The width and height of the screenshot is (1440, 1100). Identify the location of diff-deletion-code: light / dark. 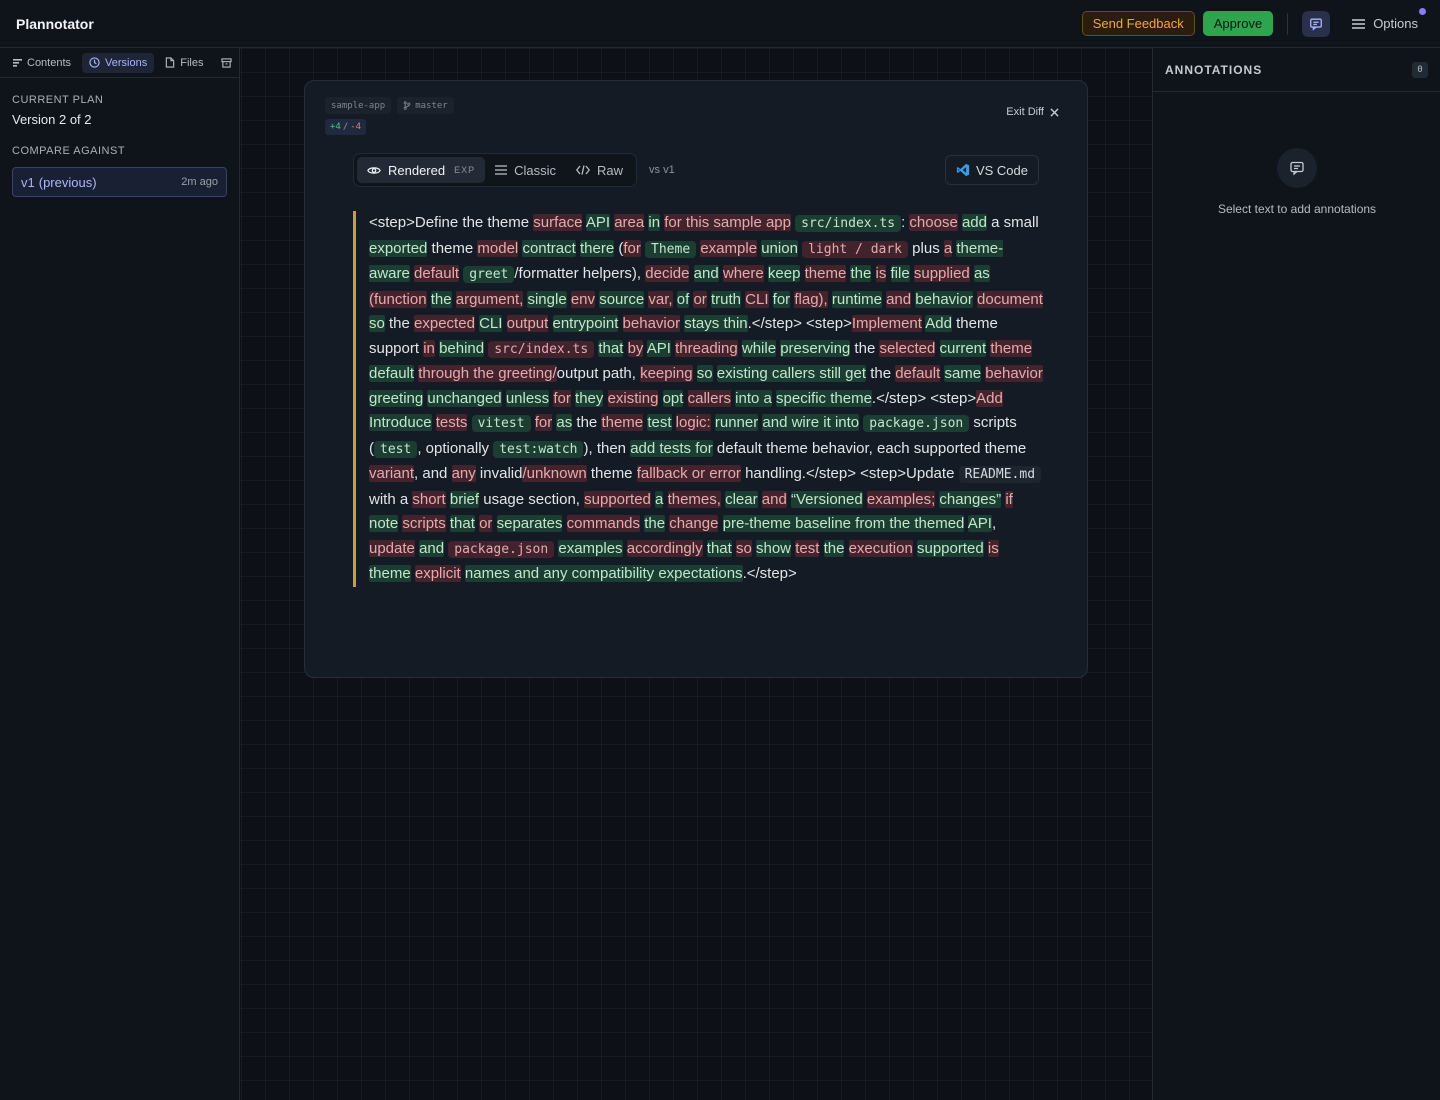
(855, 249).